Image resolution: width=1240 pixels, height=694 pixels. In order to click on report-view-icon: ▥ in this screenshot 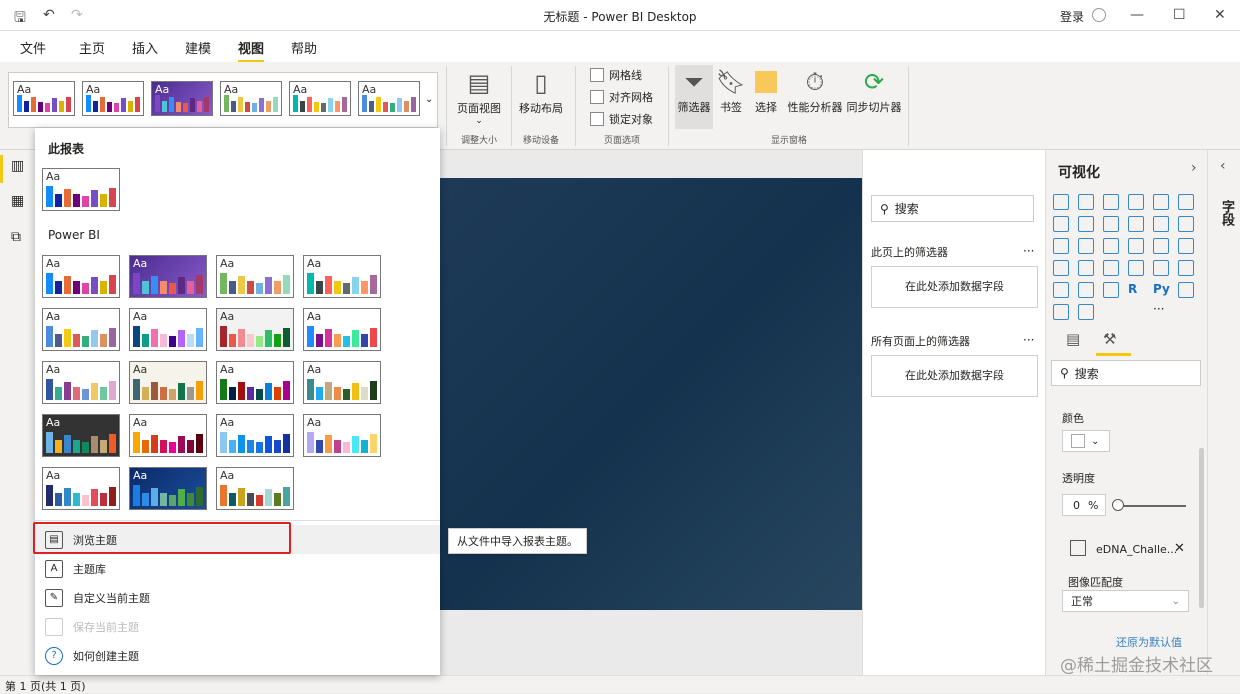, I will do `click(17, 166)`.